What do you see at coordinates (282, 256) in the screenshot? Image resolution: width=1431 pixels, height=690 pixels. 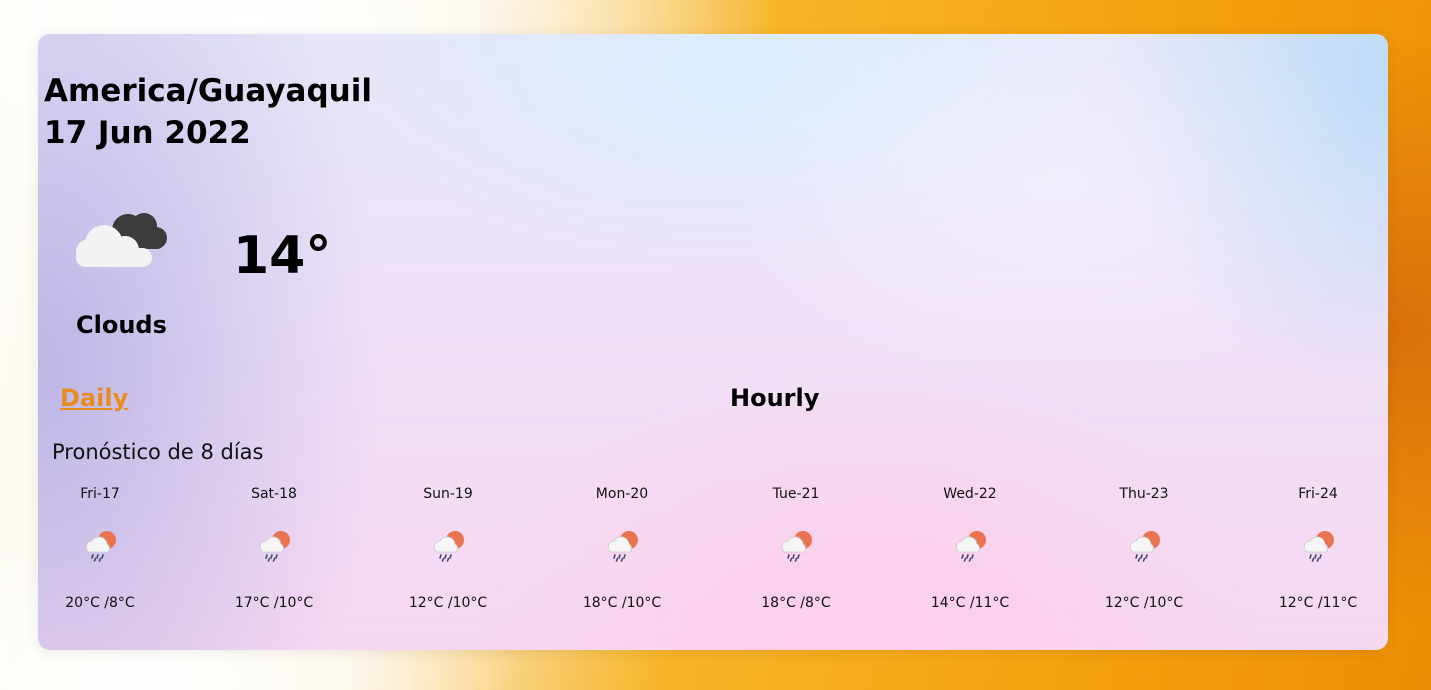 I see `current-temperature: 14°` at bounding box center [282, 256].